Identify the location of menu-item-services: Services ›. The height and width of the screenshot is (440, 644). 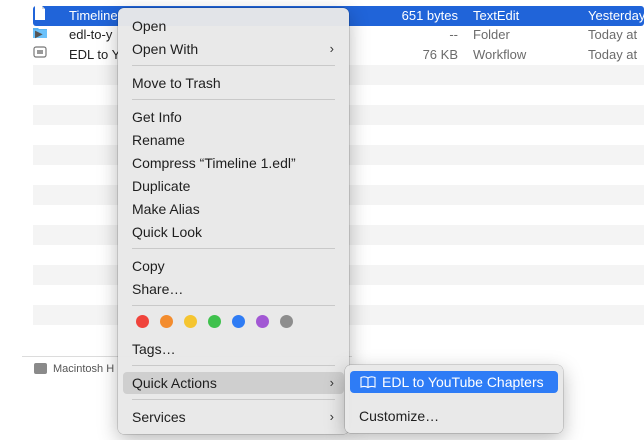
(233, 417).